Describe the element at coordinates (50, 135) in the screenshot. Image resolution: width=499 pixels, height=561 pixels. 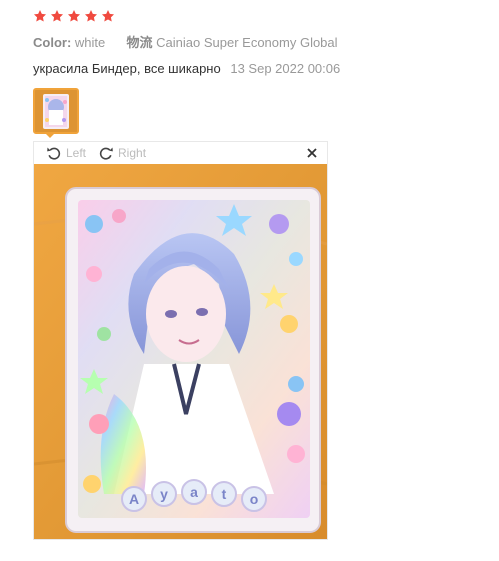
I see `thumbnail-caret` at that location.